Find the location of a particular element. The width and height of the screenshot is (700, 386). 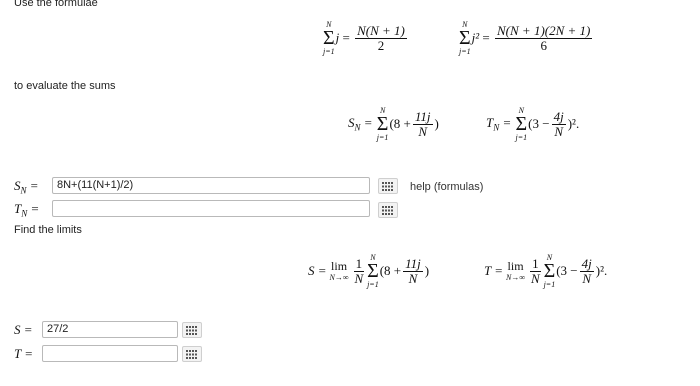

tn-input-label: TN = is located at coordinates (27, 210).